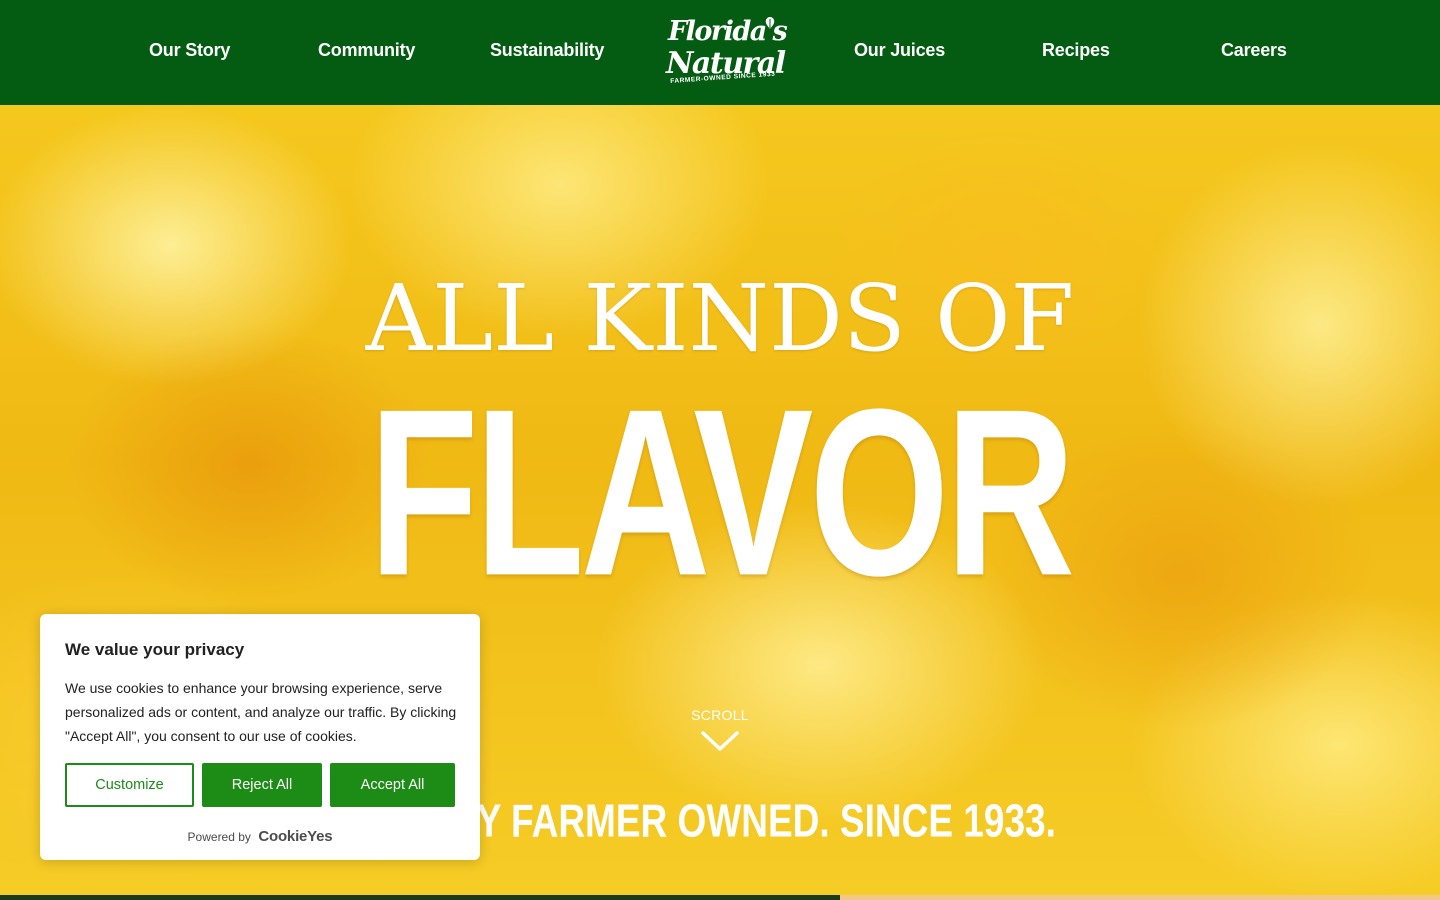 This screenshot has width=1440, height=900. Describe the element at coordinates (770, 23) in the screenshot. I see `leaf-icon` at that location.